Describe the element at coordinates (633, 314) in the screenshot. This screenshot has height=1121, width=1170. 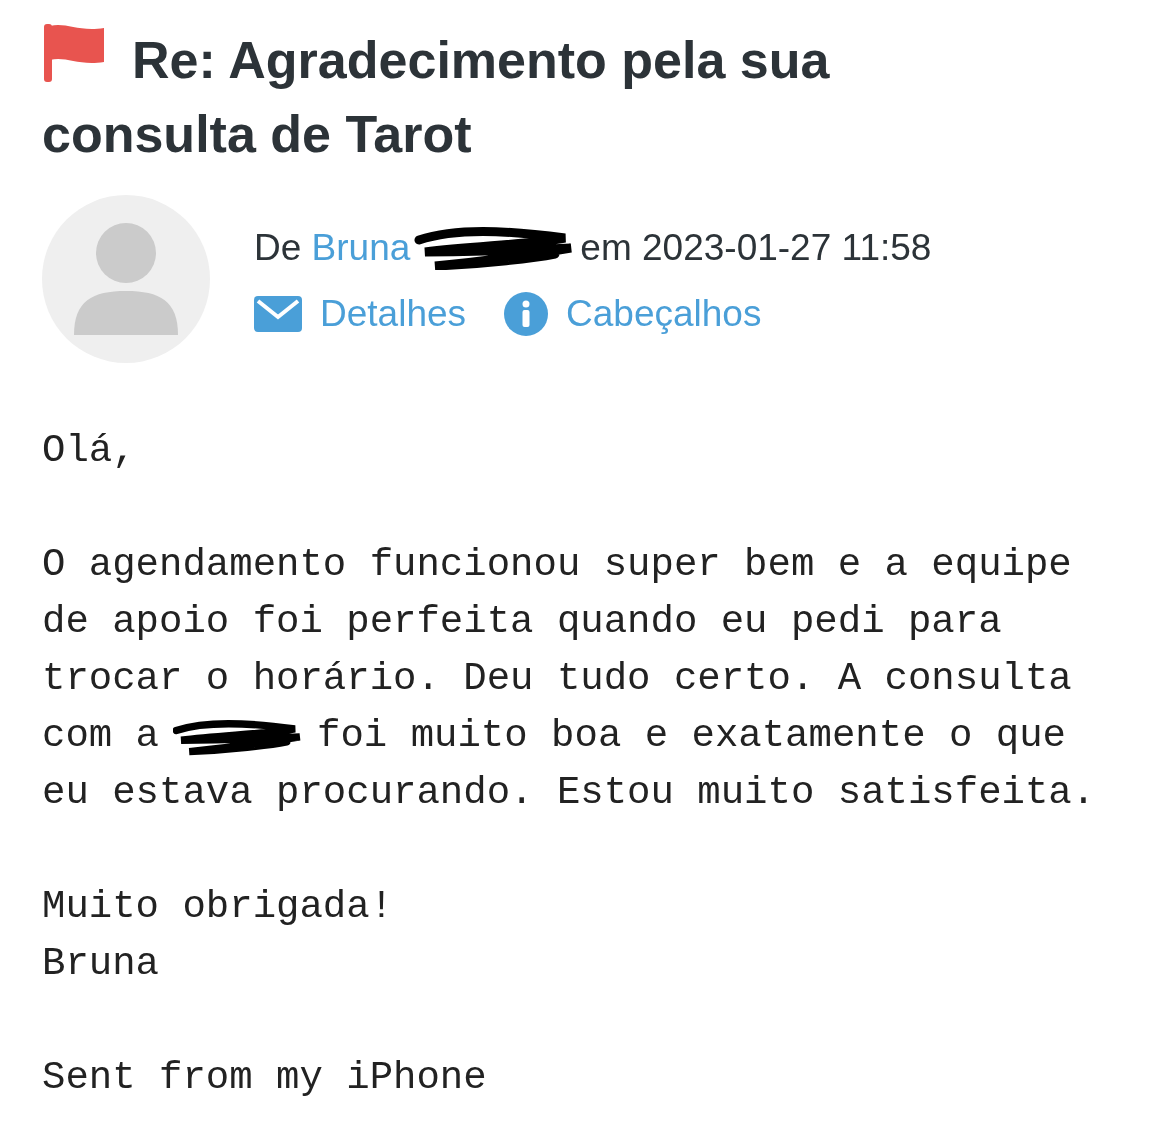
I see `header-link: Cabeçalhos` at that location.